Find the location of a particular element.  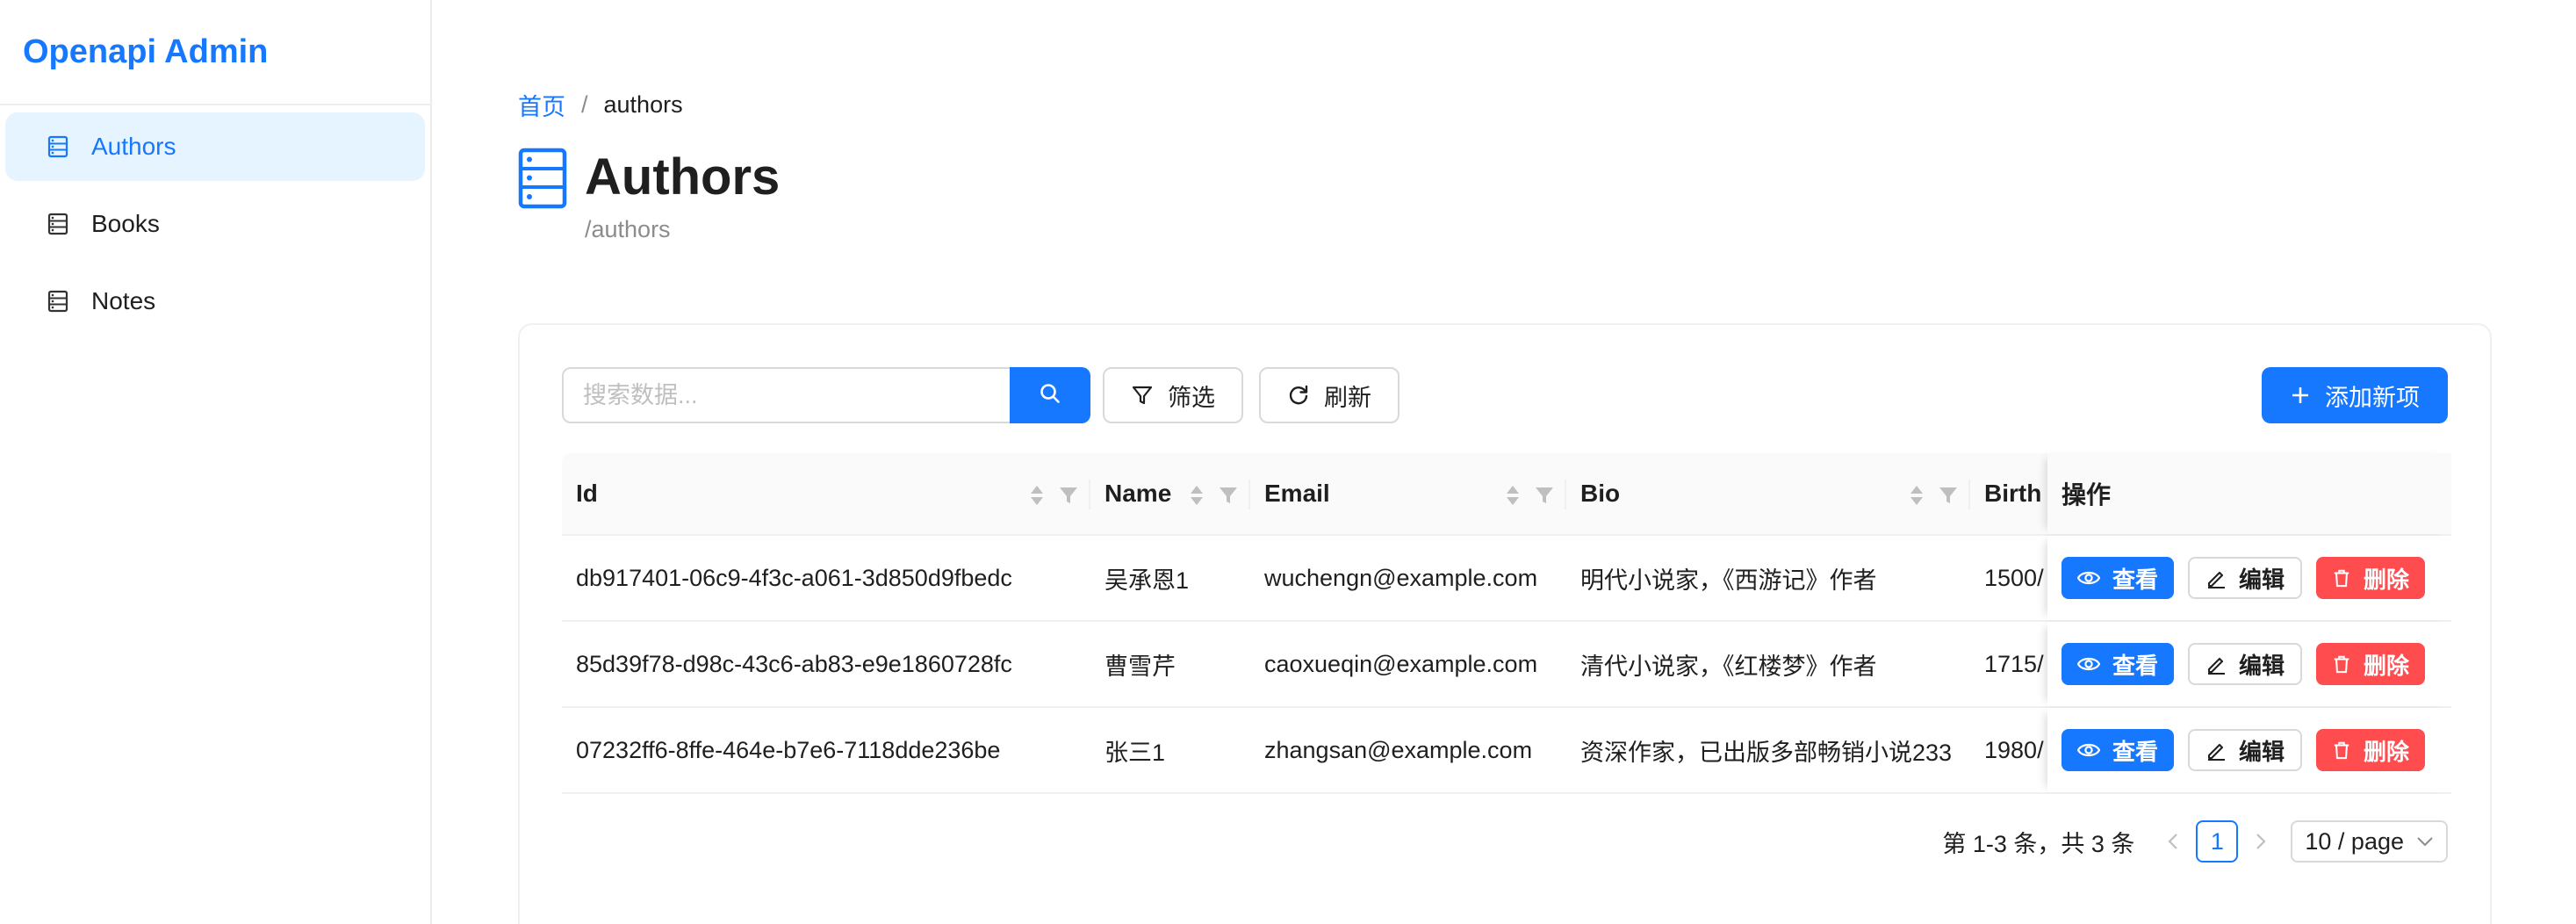

page-number-button: 1 is located at coordinates (2217, 841).